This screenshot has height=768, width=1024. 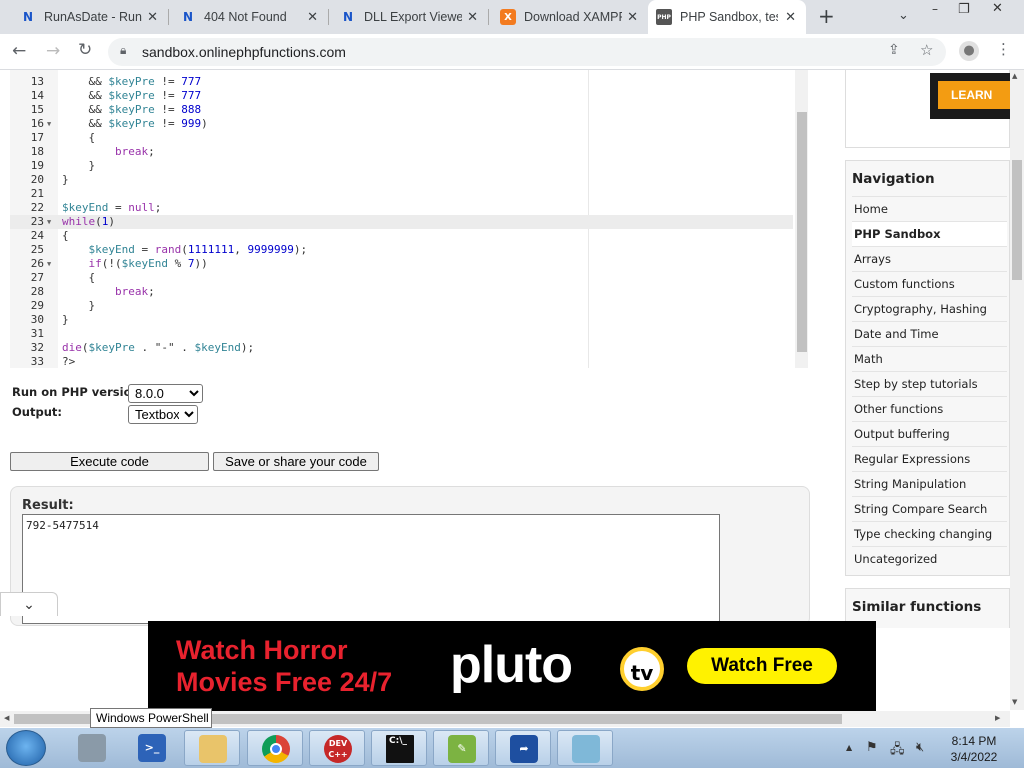 I want to click on code-line: && $keyPre != 888, so click(x=131, y=109).